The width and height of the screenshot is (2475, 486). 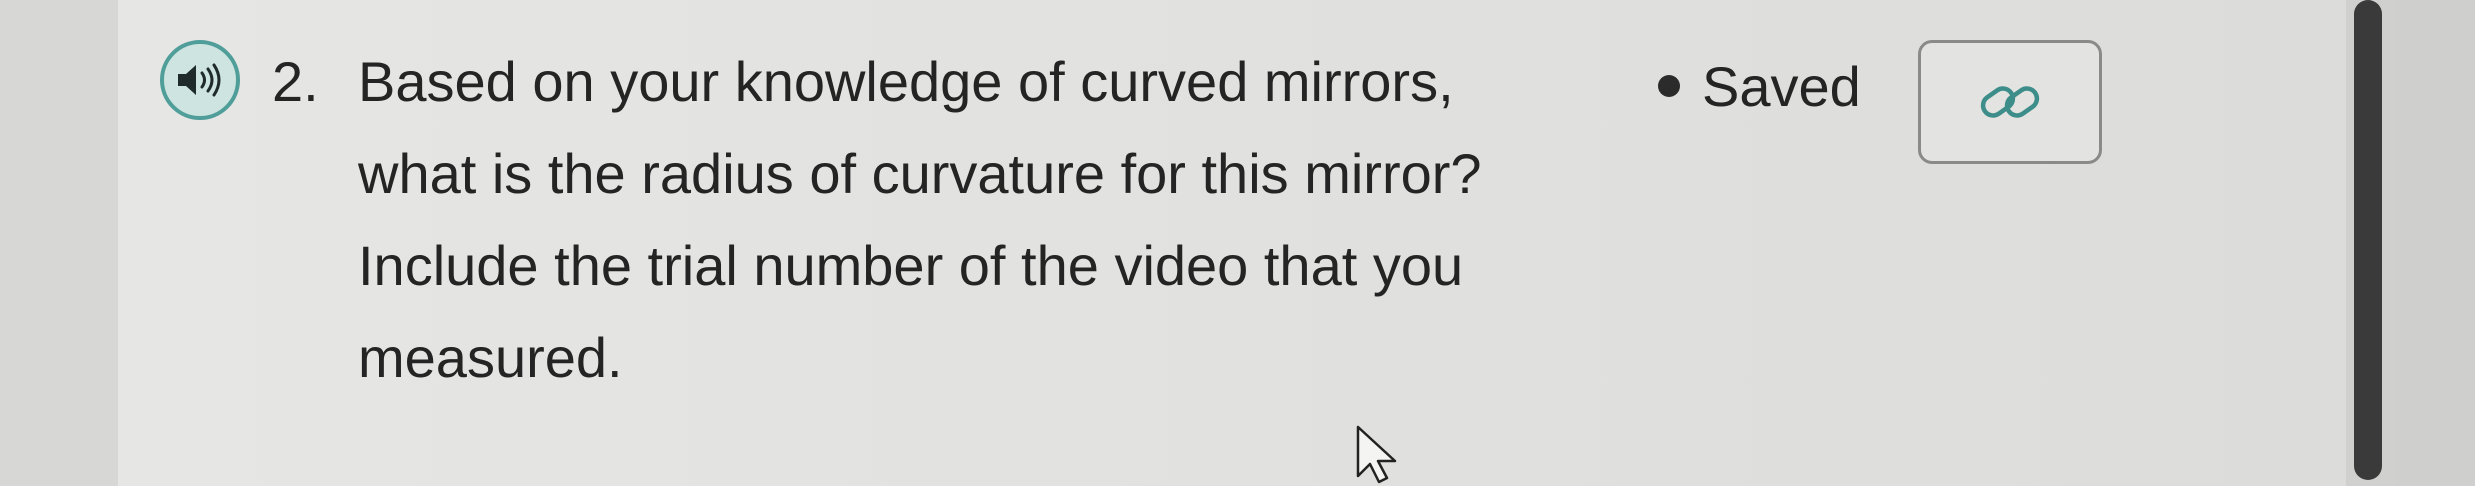 I want to click on copy-link-button, so click(x=2010, y=102).